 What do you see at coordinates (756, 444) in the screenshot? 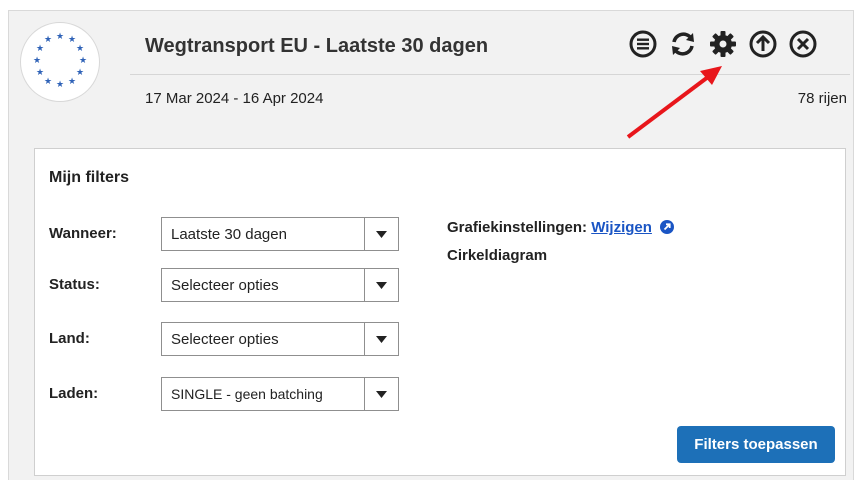
I see `apply-filters-button: Filters toepassen` at bounding box center [756, 444].